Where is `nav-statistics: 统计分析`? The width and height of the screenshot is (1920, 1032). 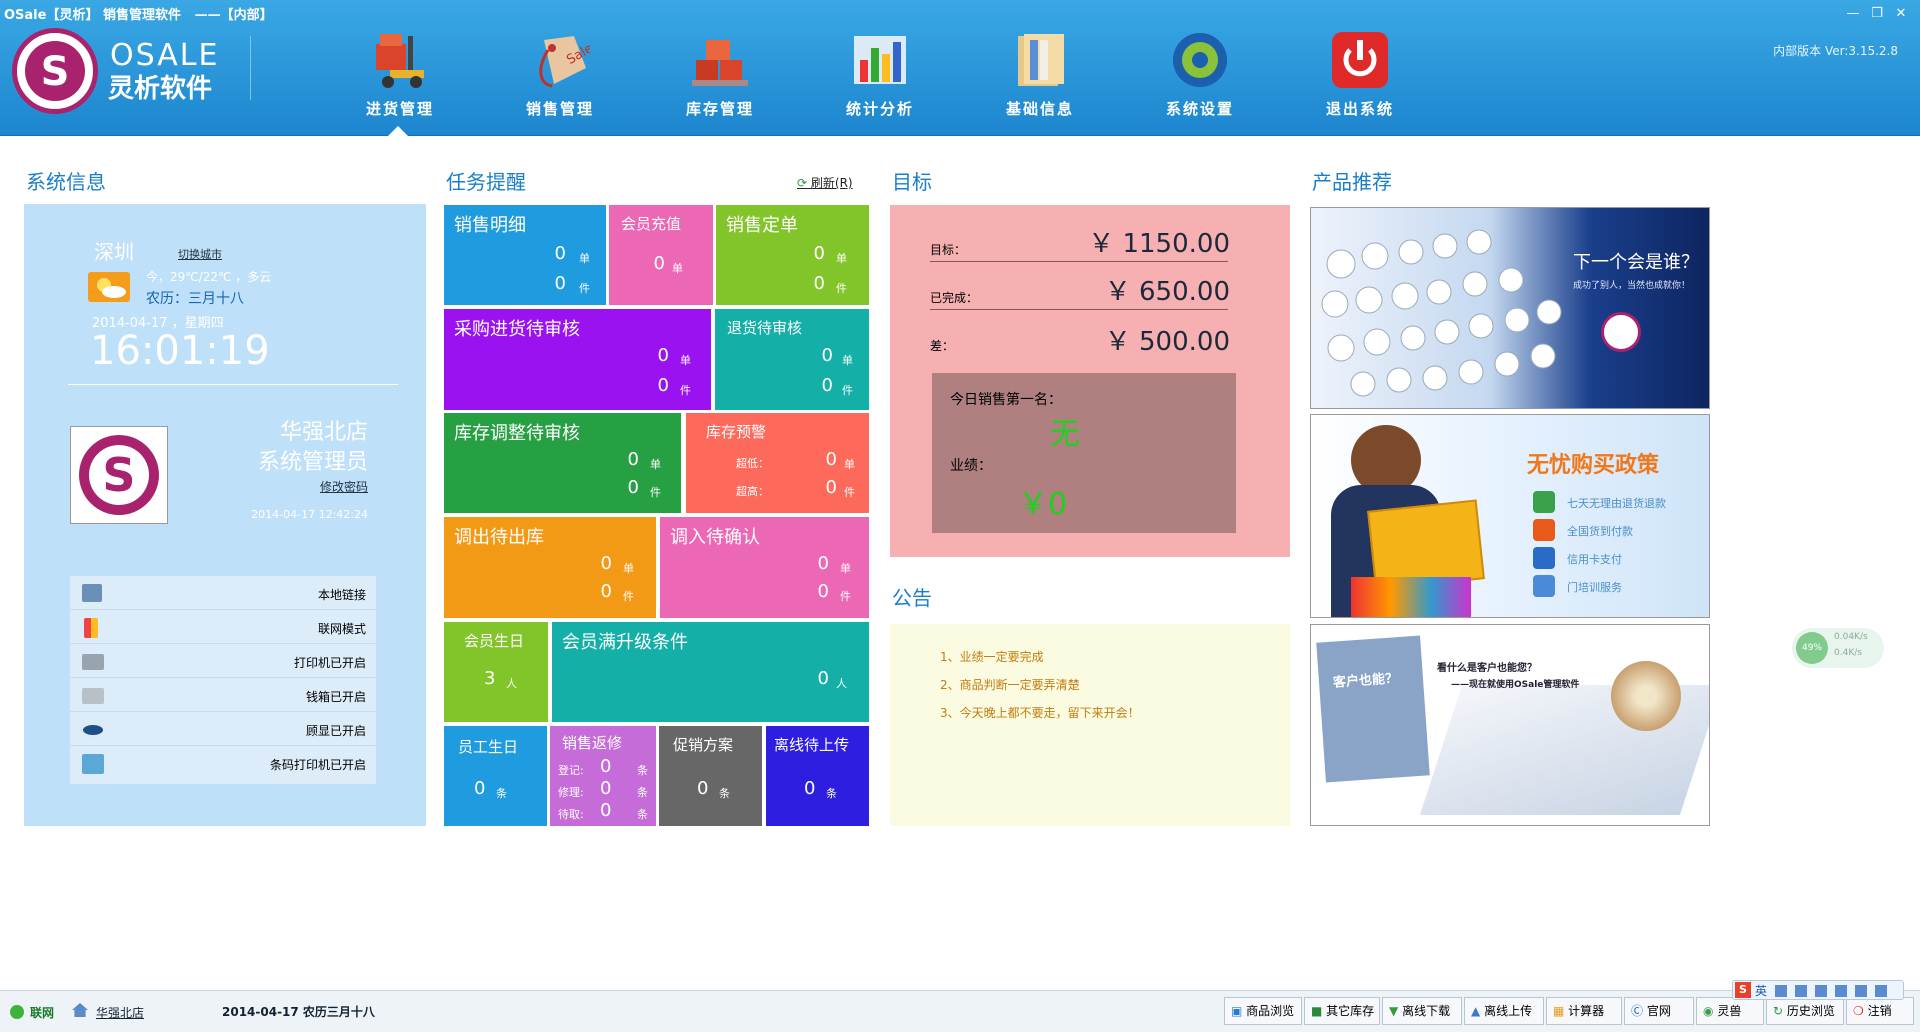 nav-statistics: 统计分析 is located at coordinates (880, 78).